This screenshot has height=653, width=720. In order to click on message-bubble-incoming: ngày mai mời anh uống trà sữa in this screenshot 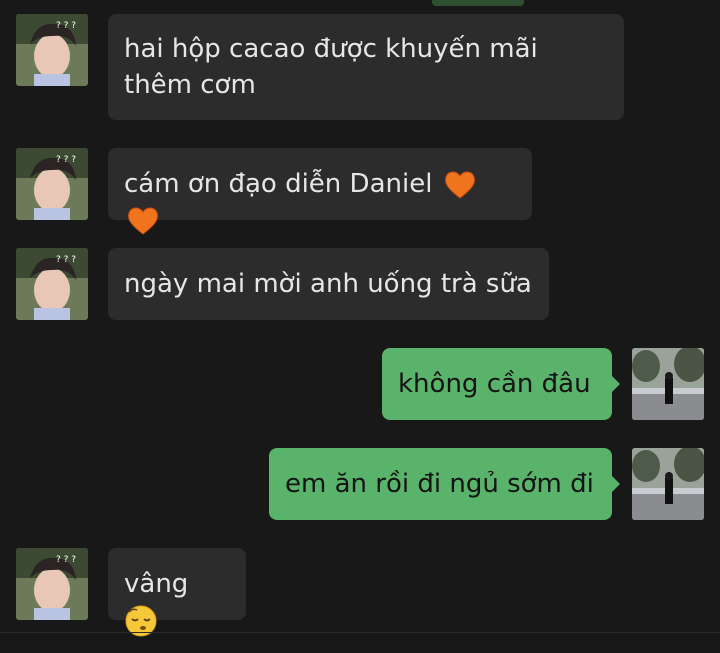, I will do `click(328, 284)`.